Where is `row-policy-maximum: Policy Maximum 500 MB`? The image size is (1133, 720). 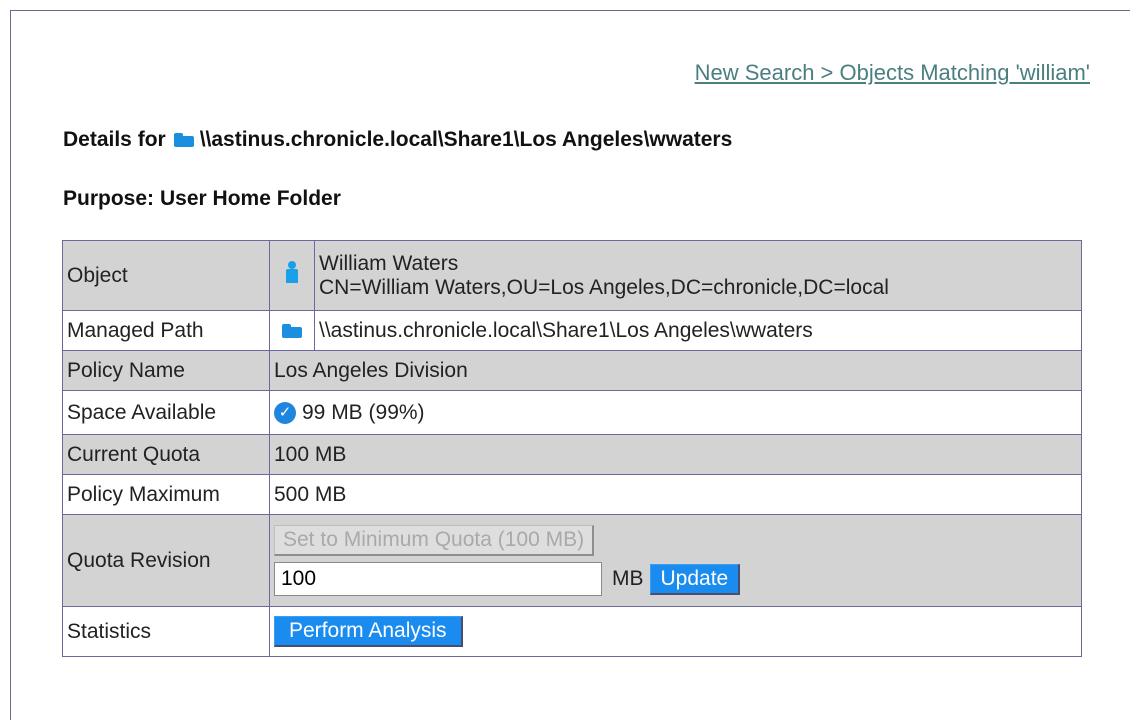 row-policy-maximum: Policy Maximum 500 MB is located at coordinates (572, 494).